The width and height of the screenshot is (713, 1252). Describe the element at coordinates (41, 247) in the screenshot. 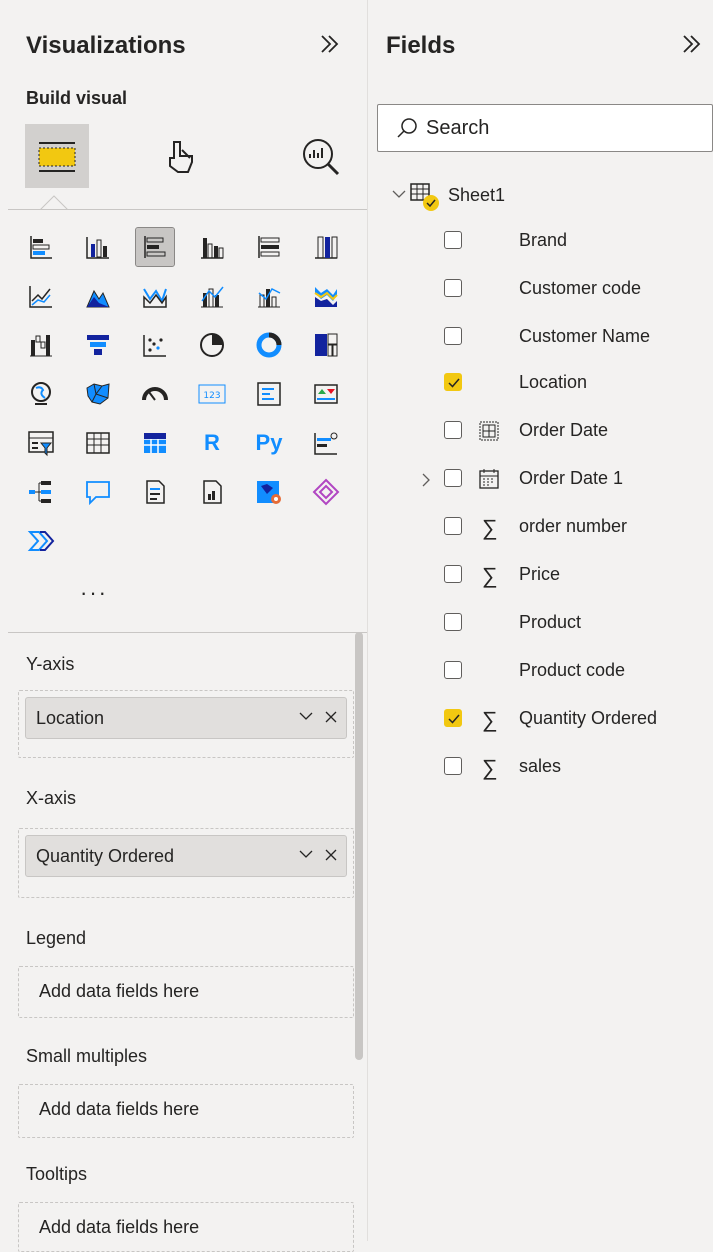

I see `stacked-bar-chart-icon` at that location.